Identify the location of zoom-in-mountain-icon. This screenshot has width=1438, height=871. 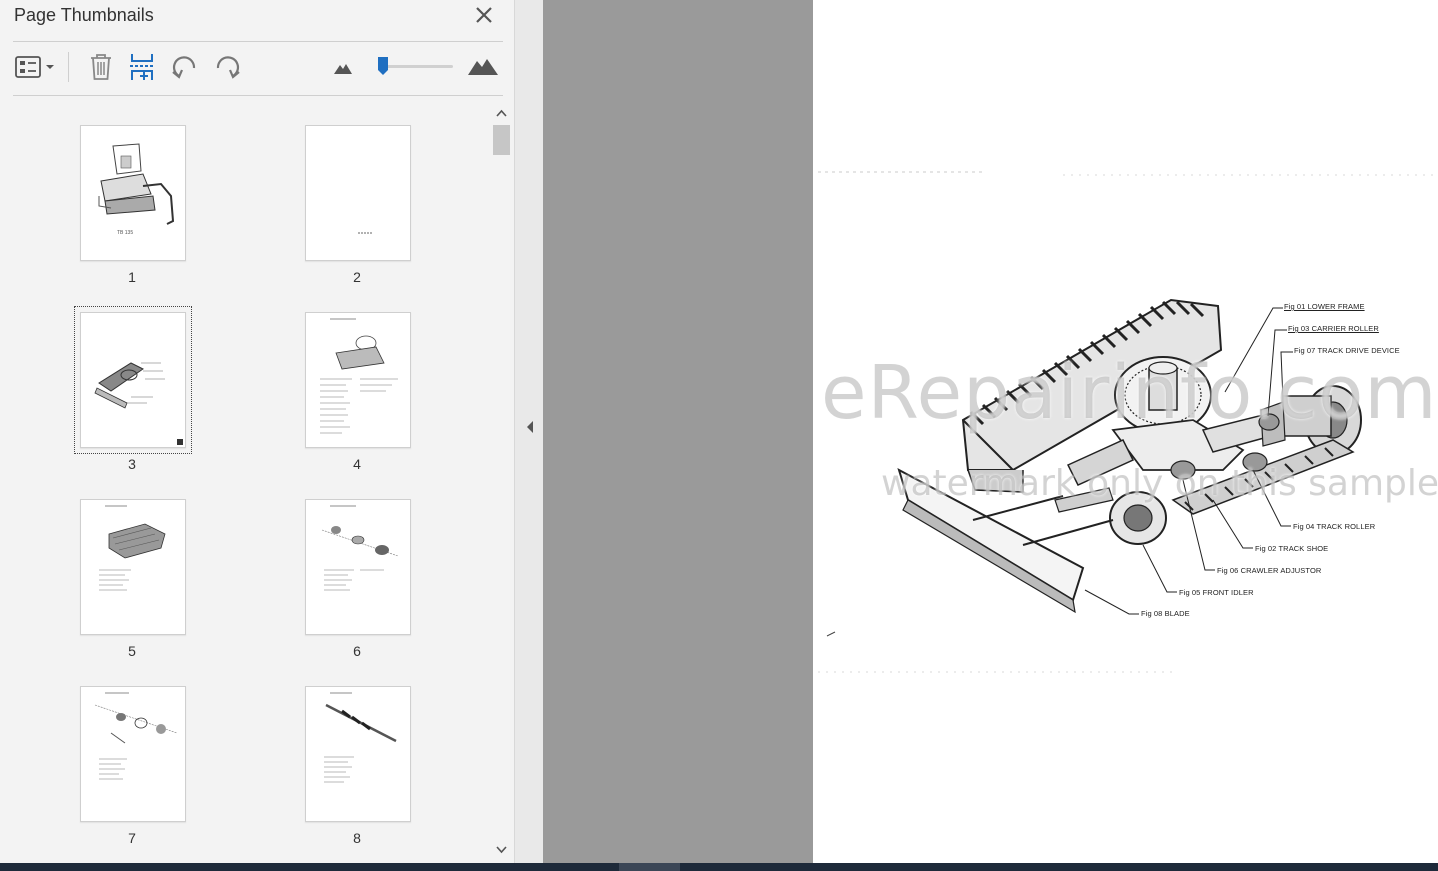
(483, 67).